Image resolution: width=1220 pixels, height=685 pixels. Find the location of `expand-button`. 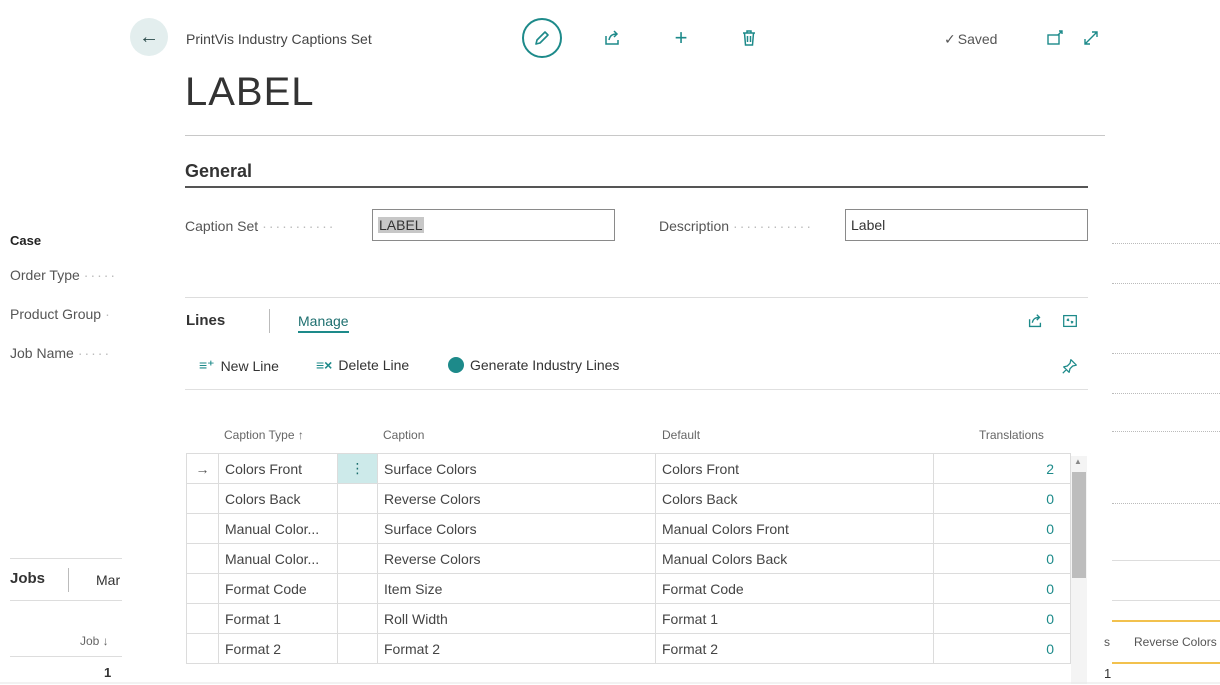

expand-button is located at coordinates (1091, 38).